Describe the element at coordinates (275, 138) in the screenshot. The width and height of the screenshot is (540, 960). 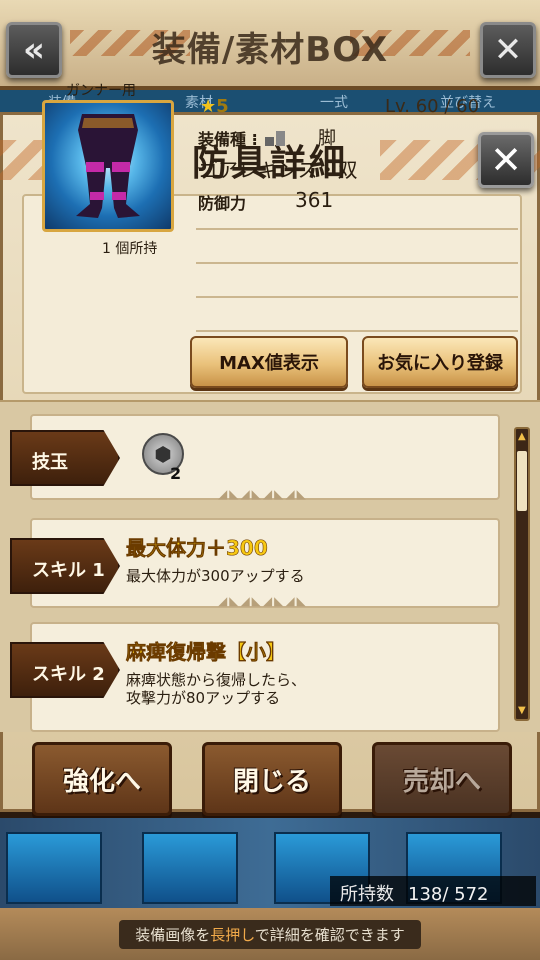
I see `armor-type-icon` at that location.